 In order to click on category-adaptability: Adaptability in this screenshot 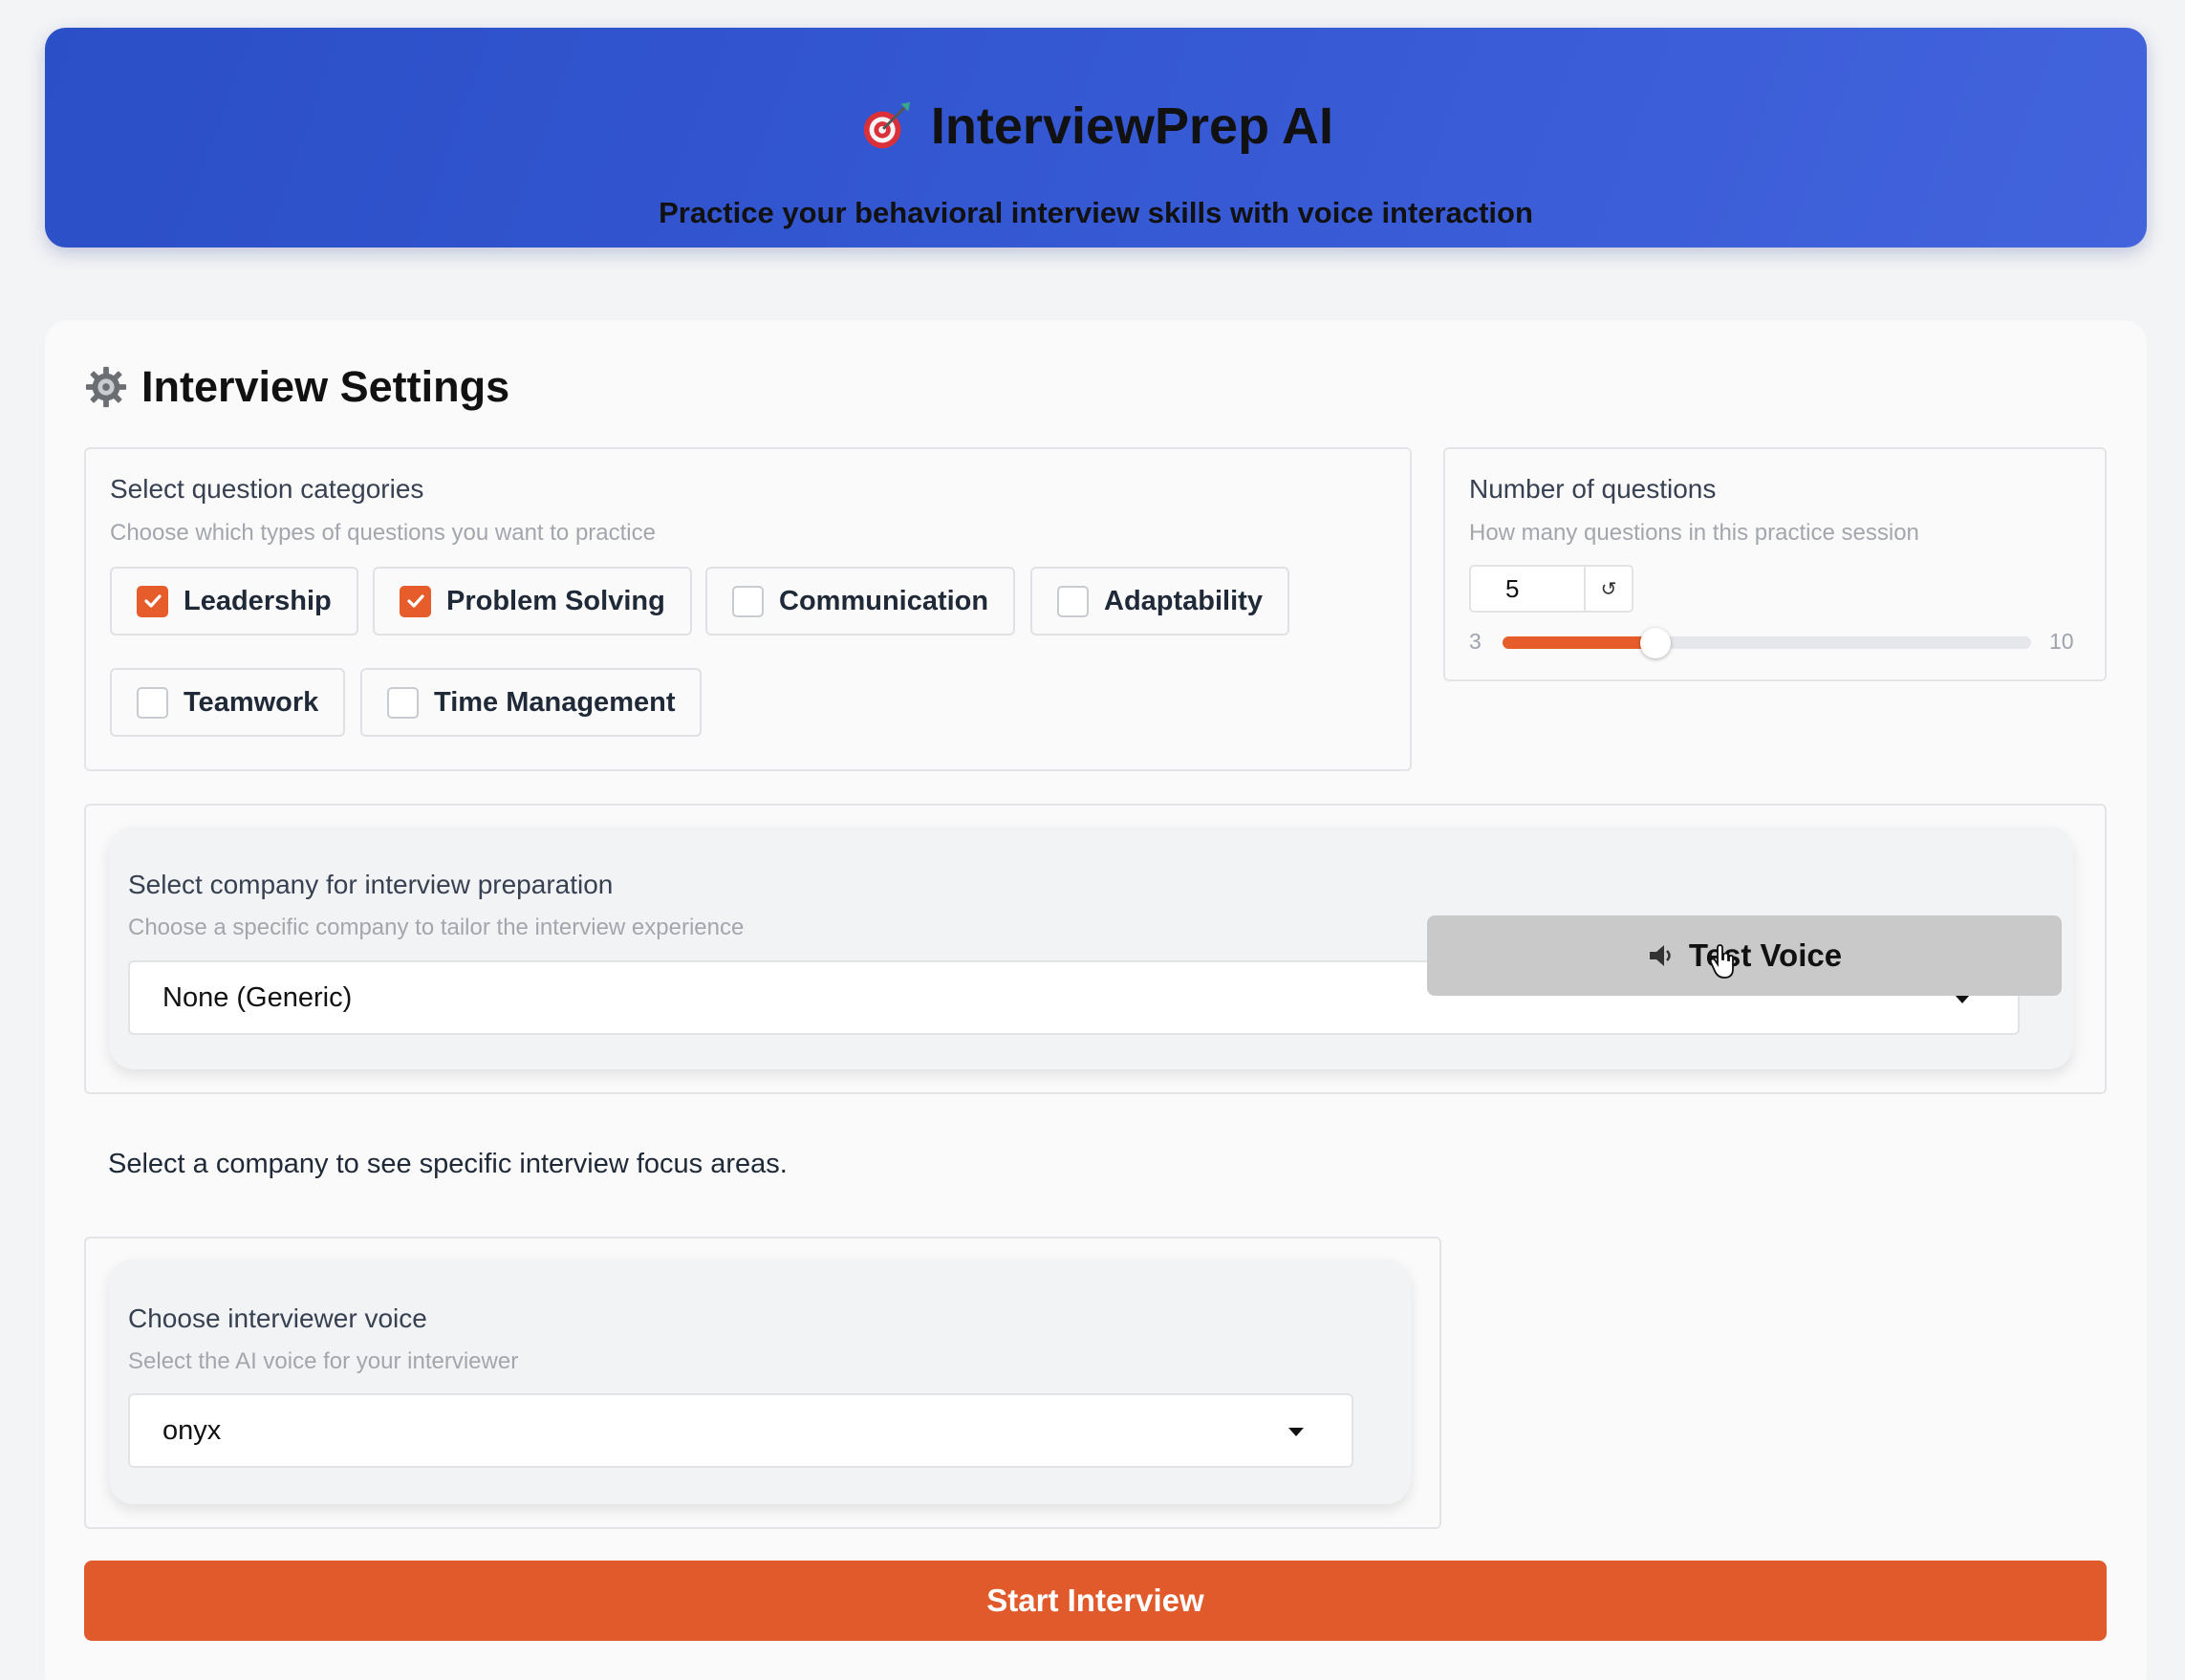, I will do `click(1160, 601)`.